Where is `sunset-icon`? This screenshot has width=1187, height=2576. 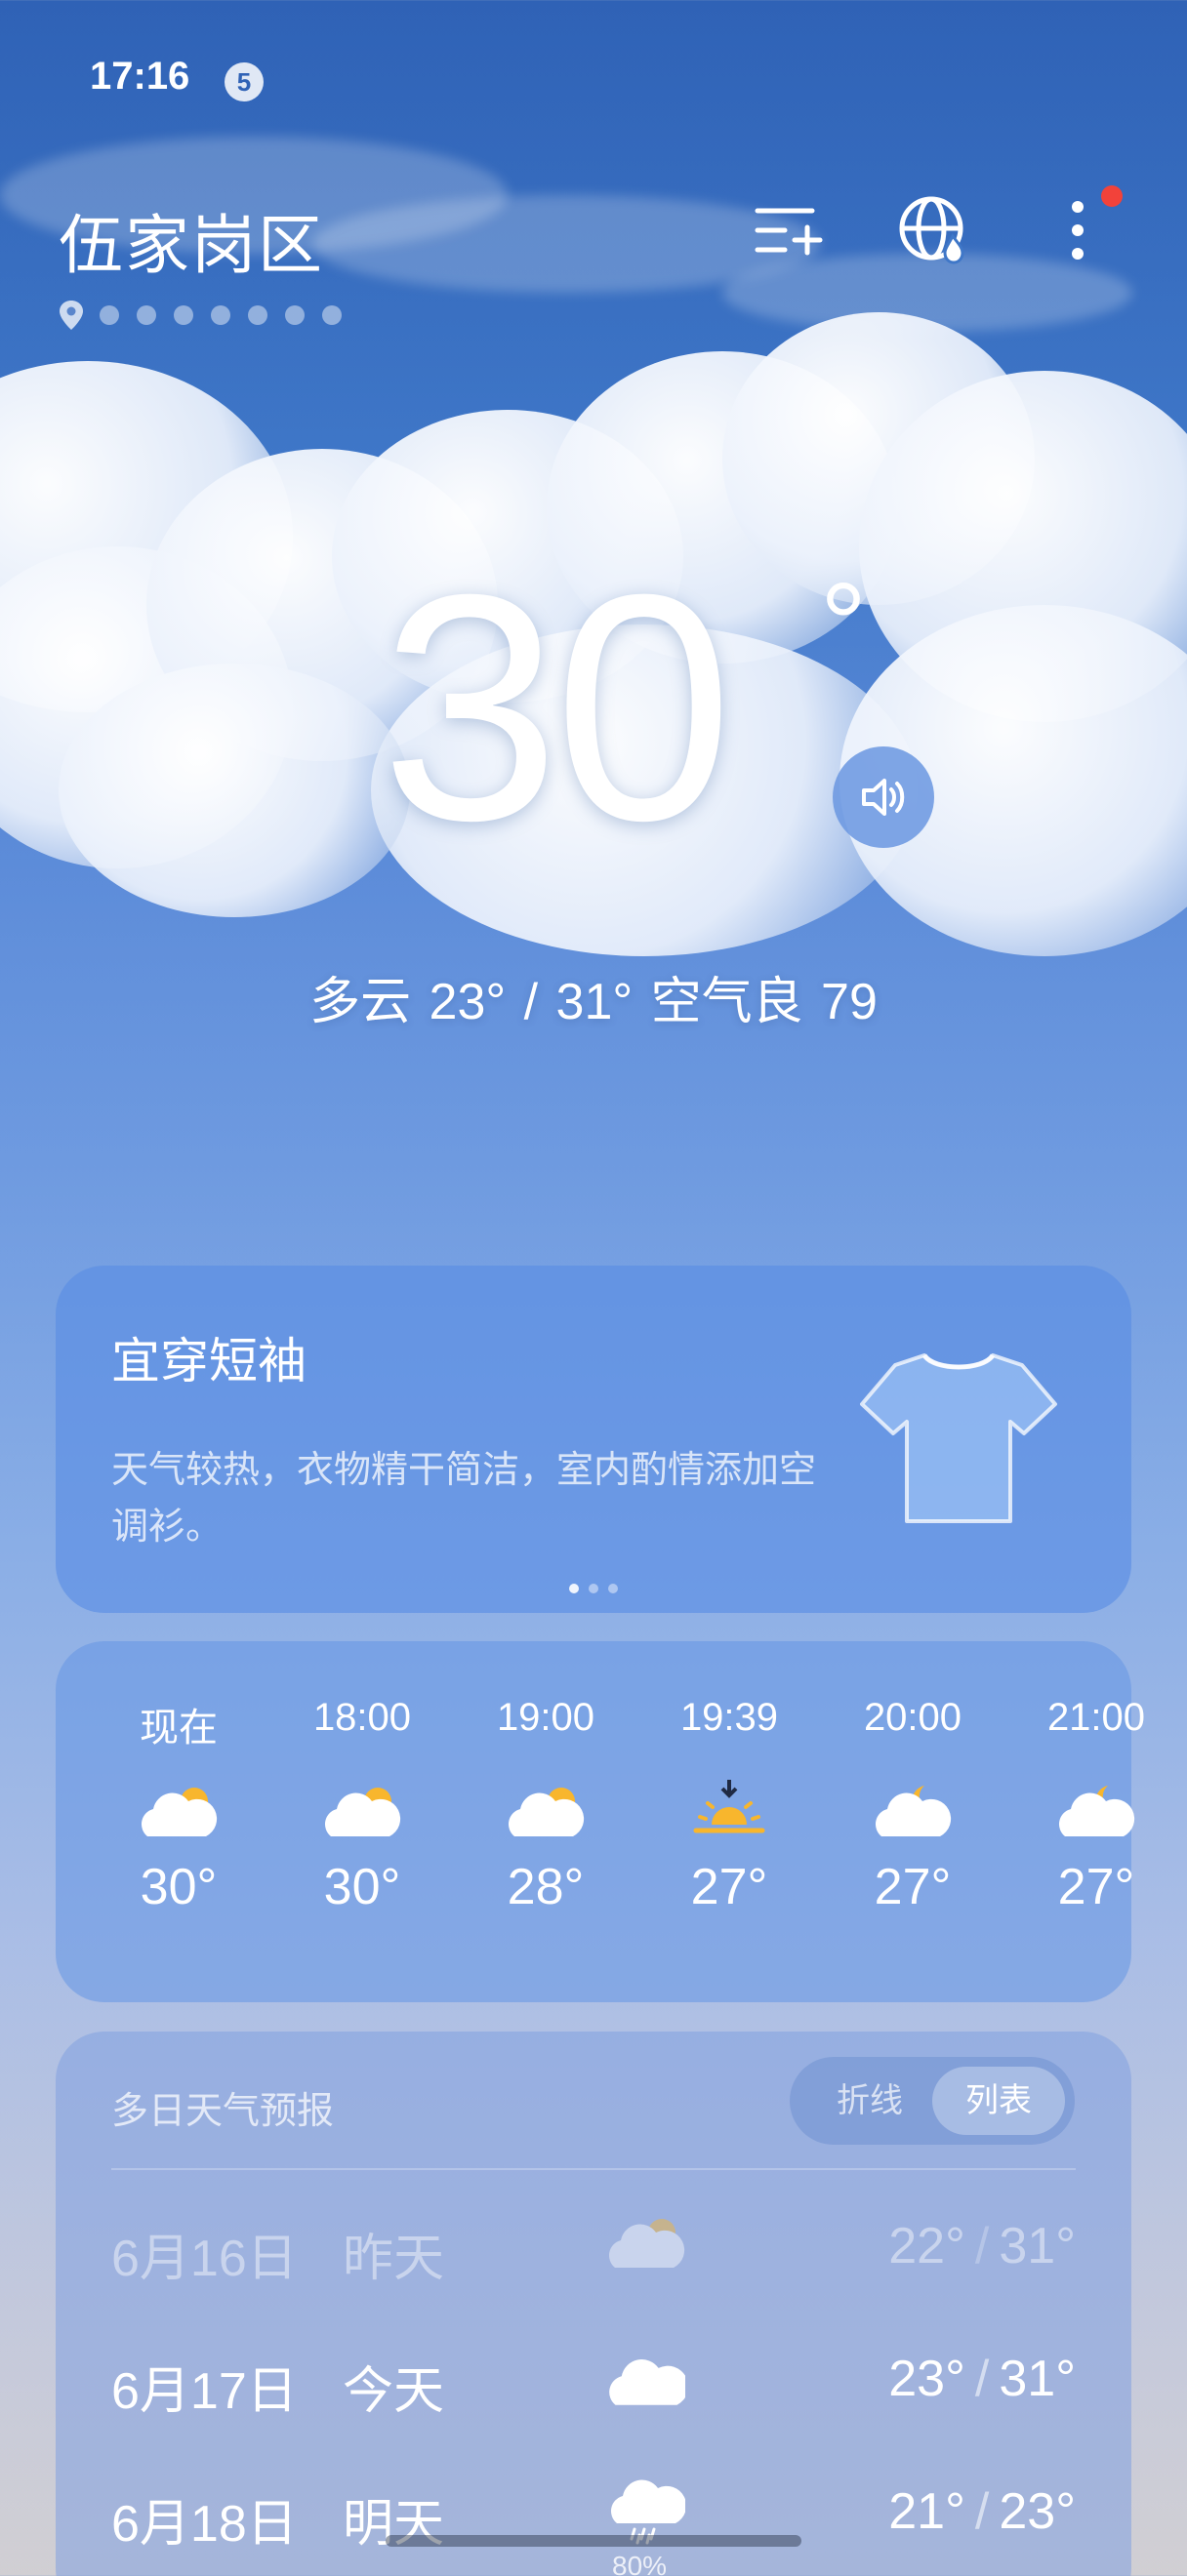 sunset-icon is located at coordinates (729, 1806).